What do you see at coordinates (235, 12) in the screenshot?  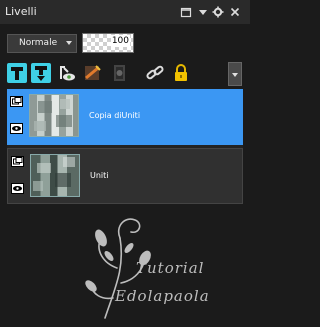 I see `close-icon` at bounding box center [235, 12].